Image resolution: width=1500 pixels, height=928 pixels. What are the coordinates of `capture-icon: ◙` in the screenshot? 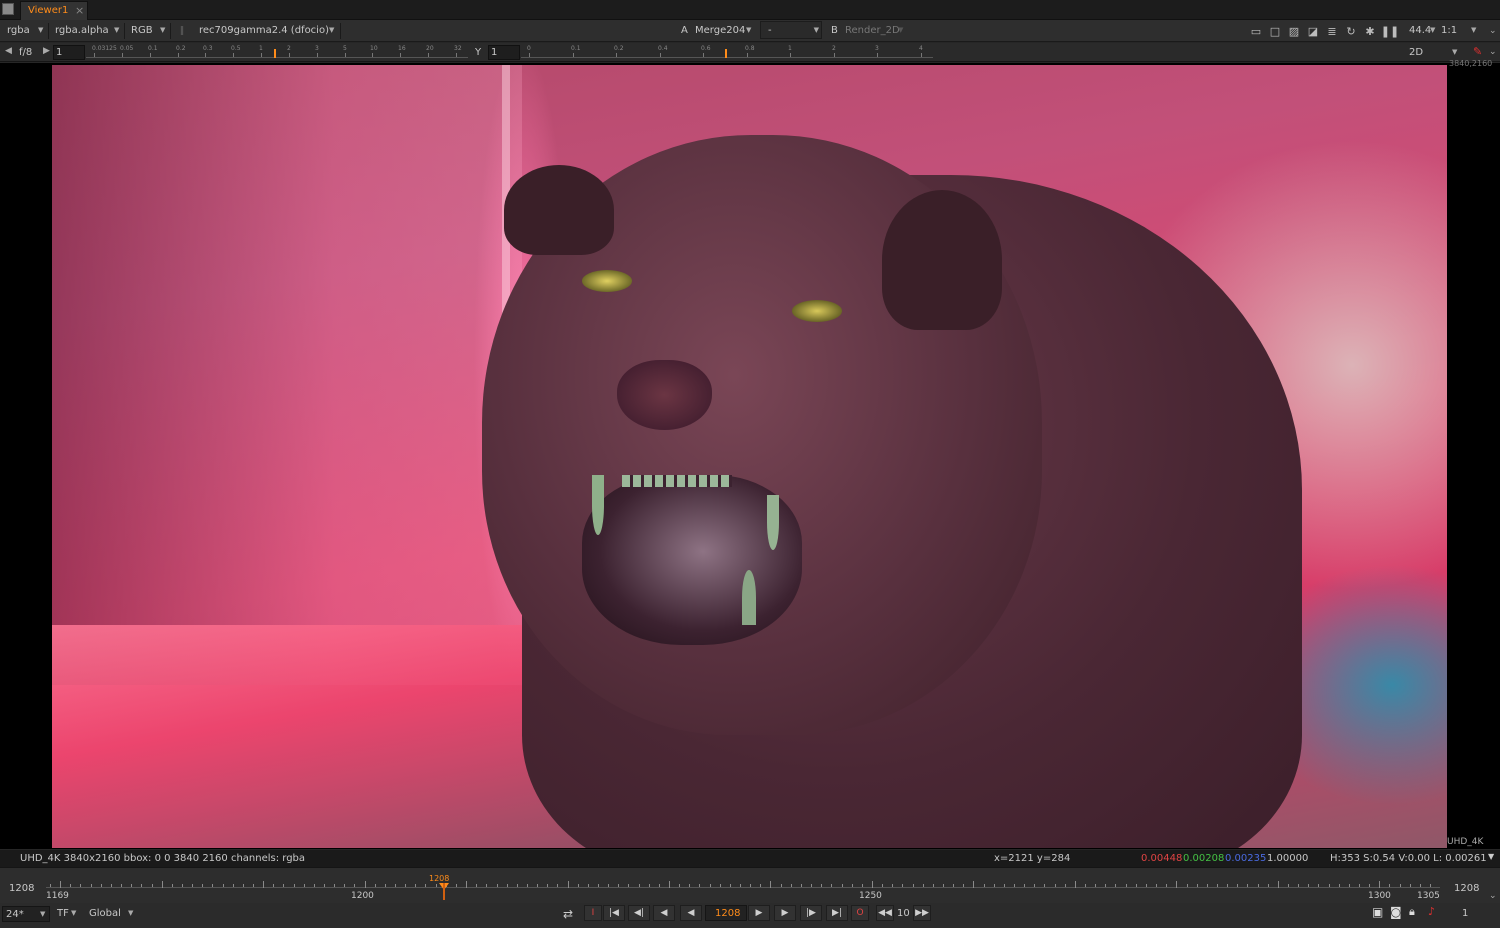 It's located at (1396, 912).